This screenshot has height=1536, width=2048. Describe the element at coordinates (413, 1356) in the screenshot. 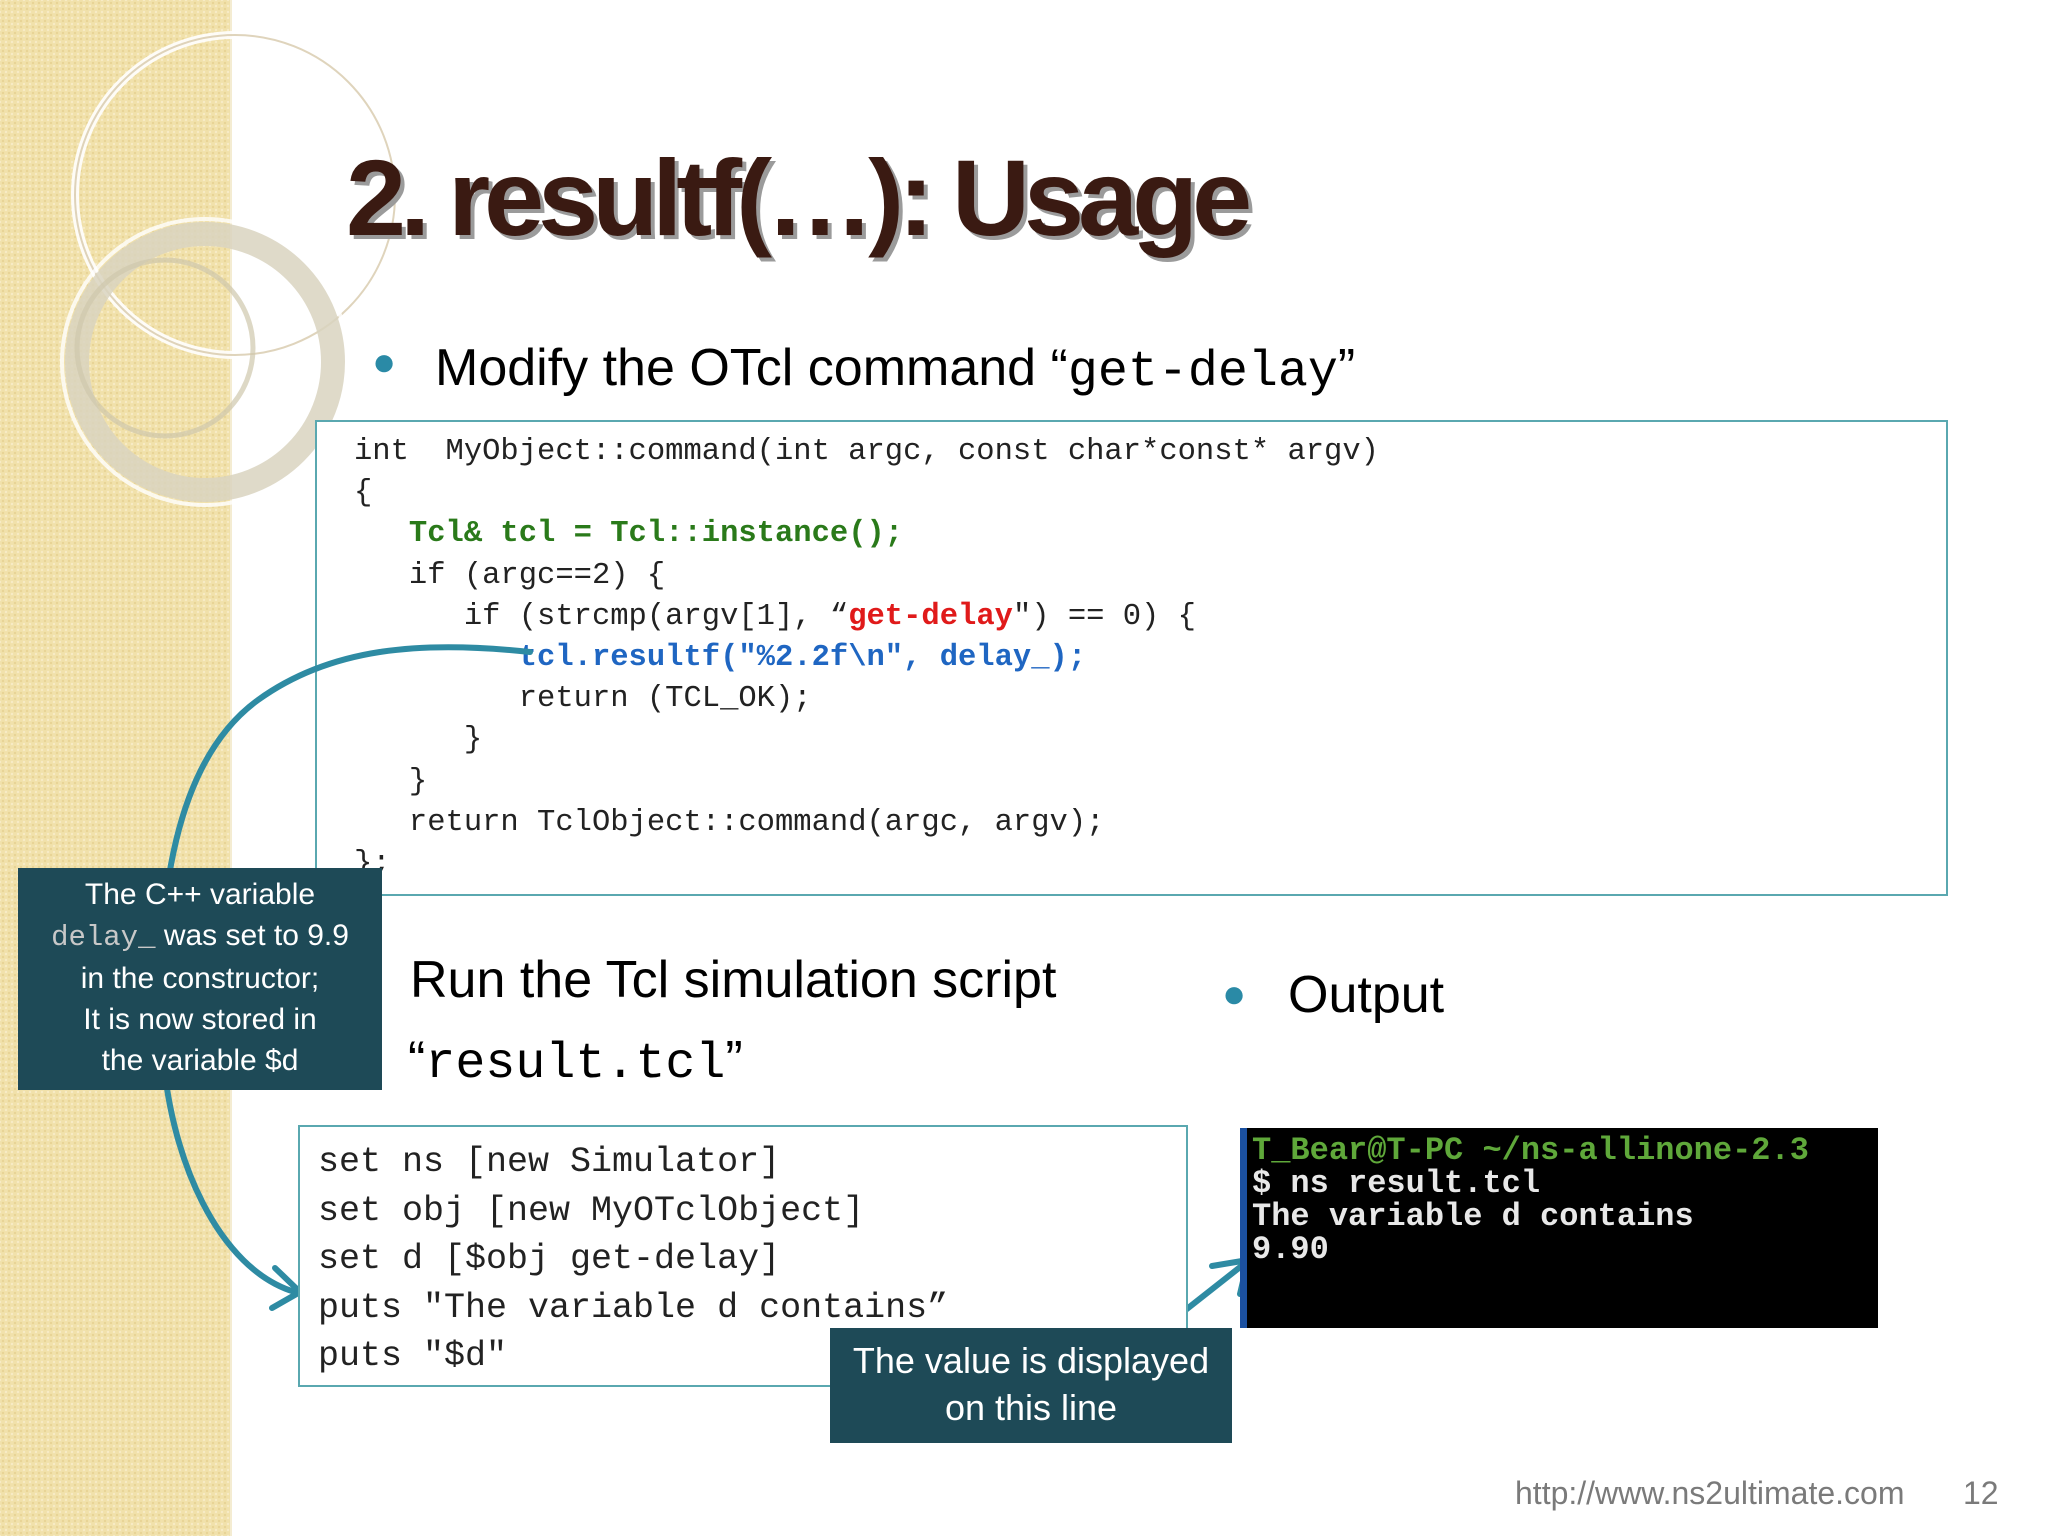

I see `script-line: puts "$d"` at that location.